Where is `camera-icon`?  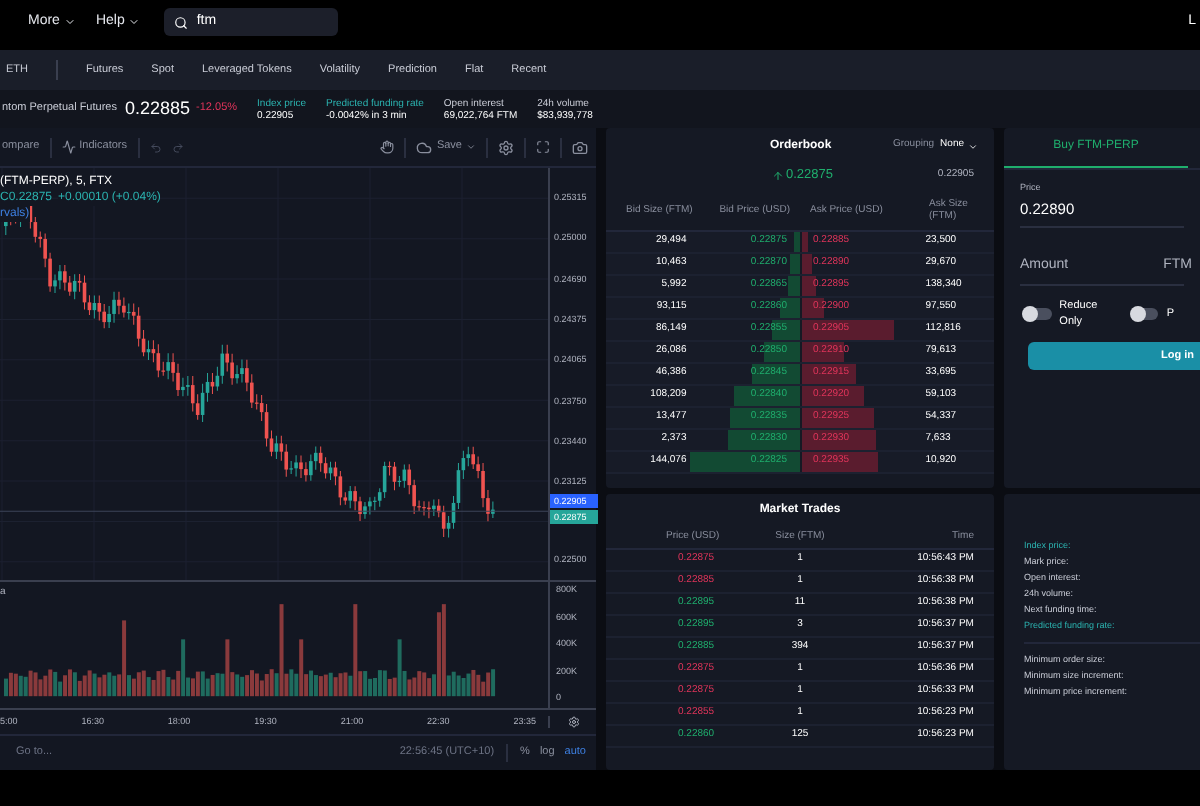 camera-icon is located at coordinates (580, 147).